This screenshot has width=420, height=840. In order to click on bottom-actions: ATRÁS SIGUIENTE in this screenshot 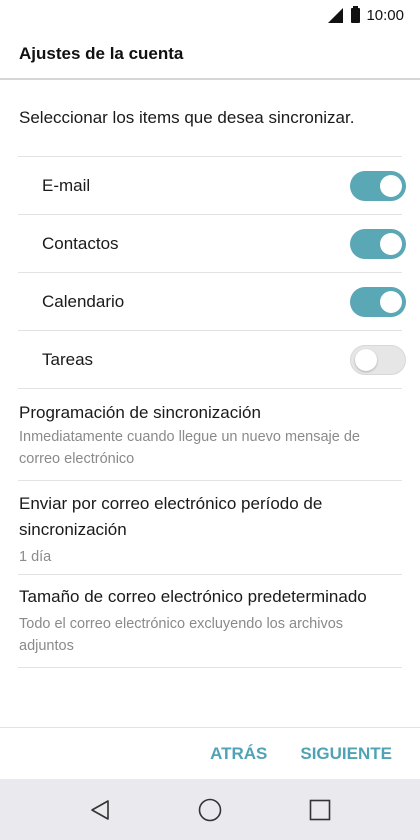, I will do `click(210, 753)`.